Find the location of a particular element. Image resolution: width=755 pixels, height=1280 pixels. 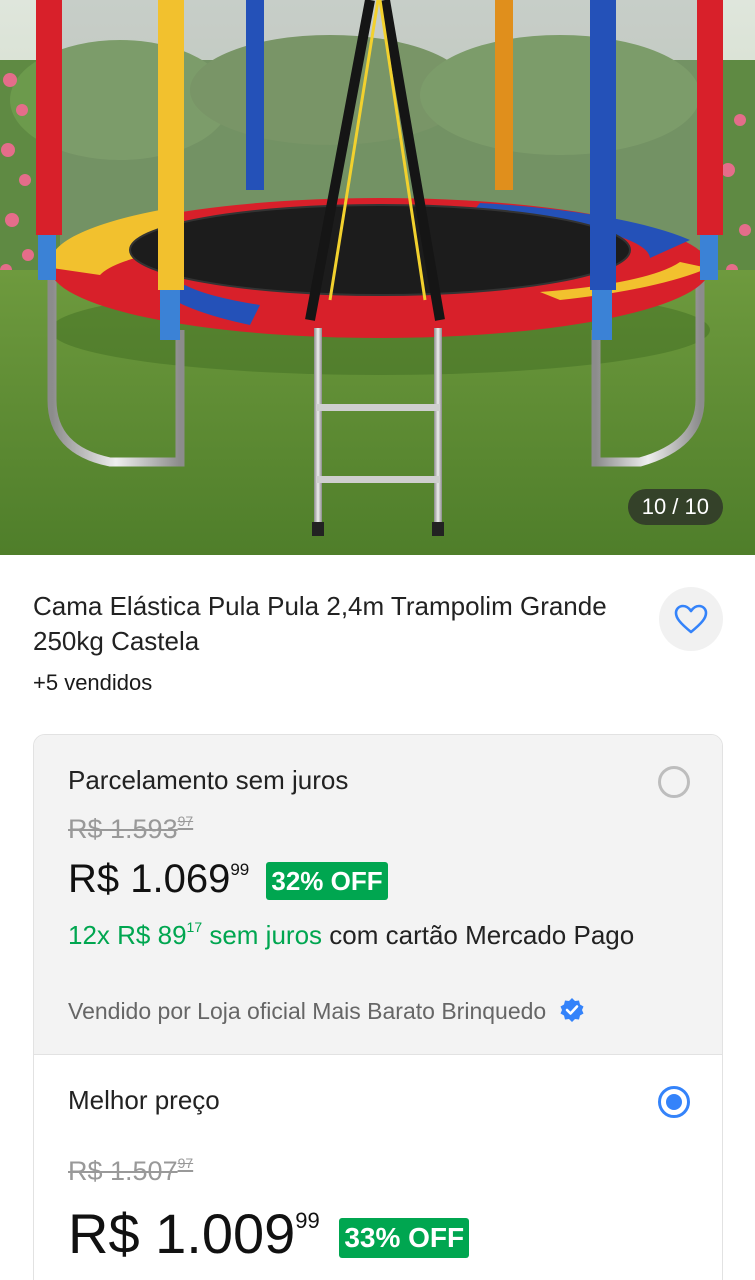

option-title: Melhor preço is located at coordinates (144, 1100).